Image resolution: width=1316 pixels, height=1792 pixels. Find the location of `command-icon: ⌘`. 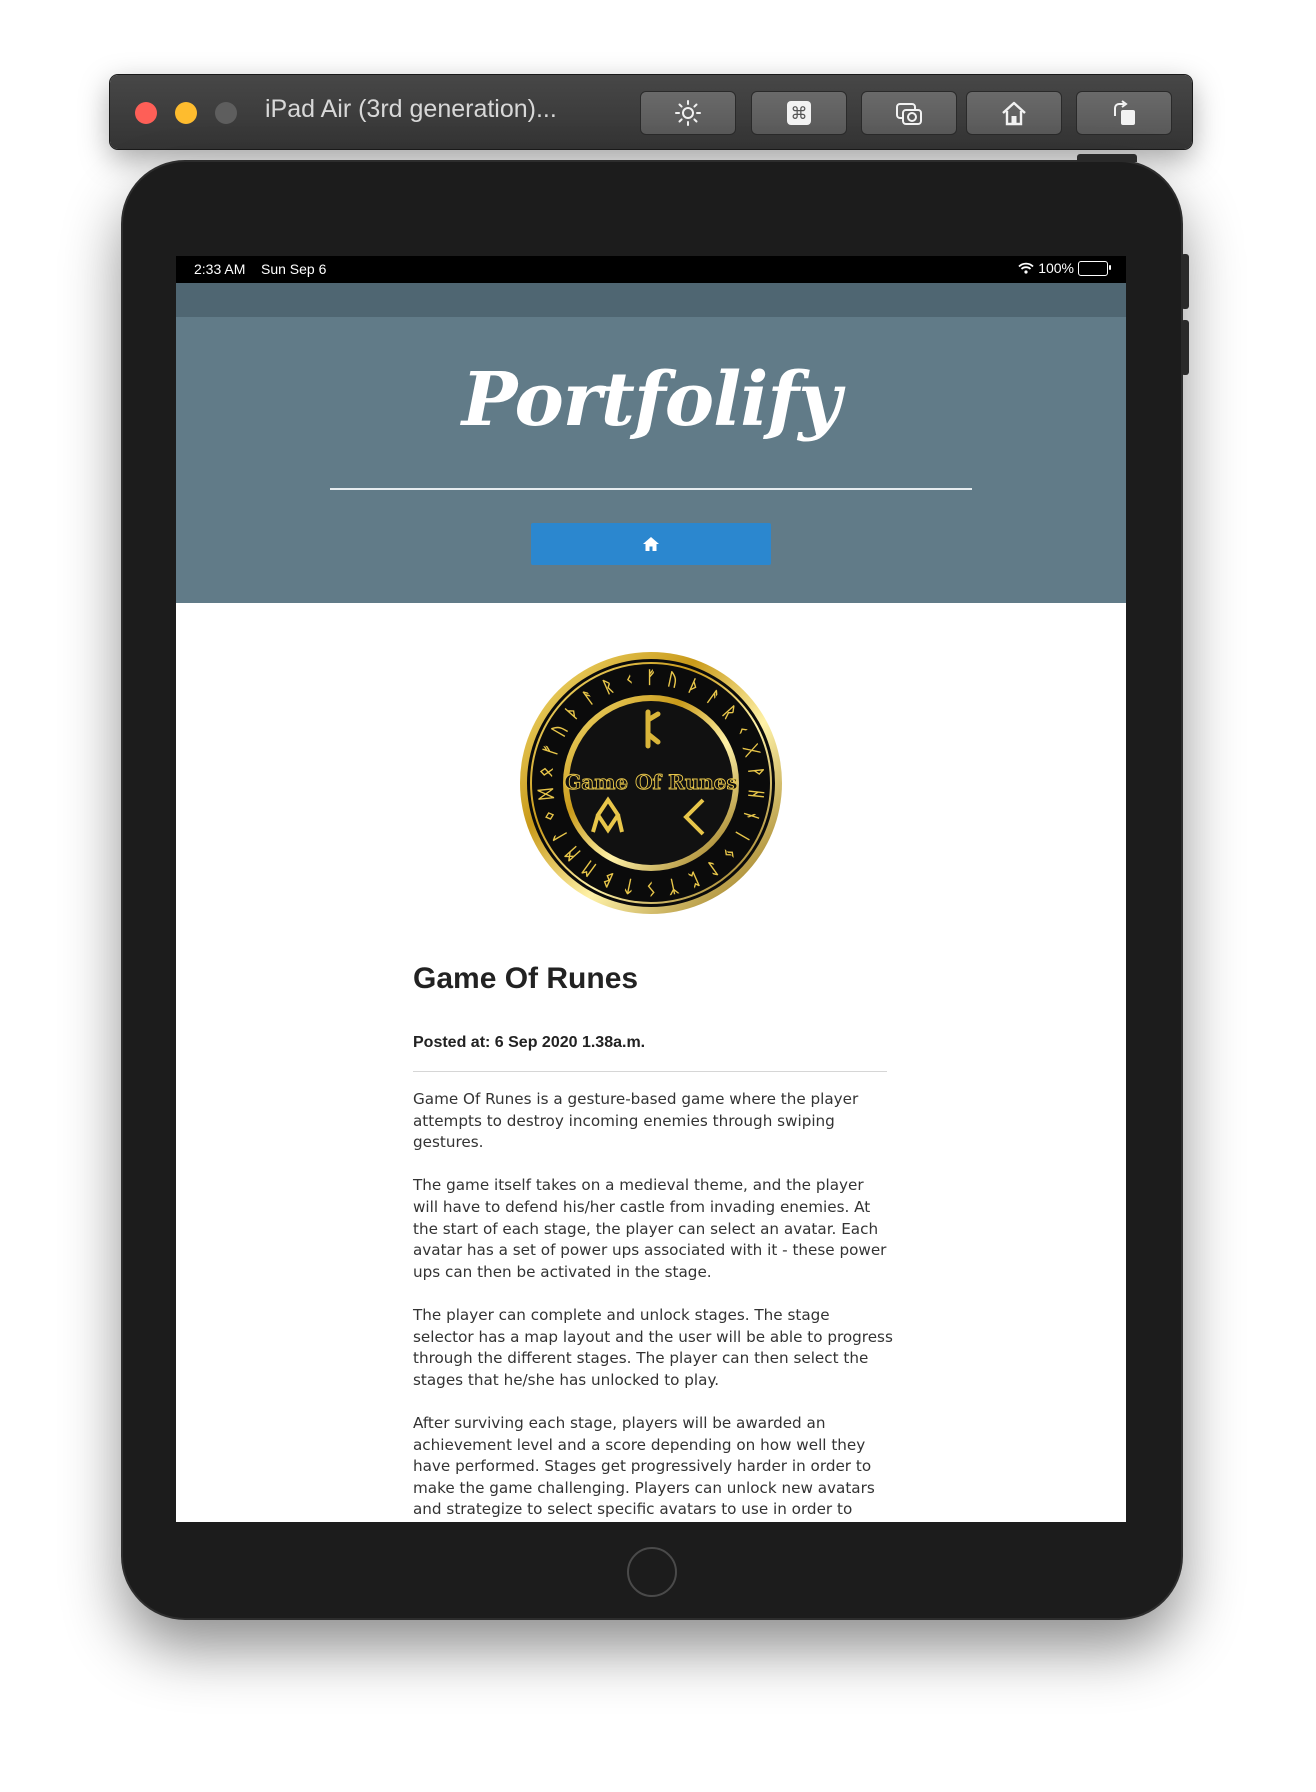

command-icon: ⌘ is located at coordinates (799, 113).